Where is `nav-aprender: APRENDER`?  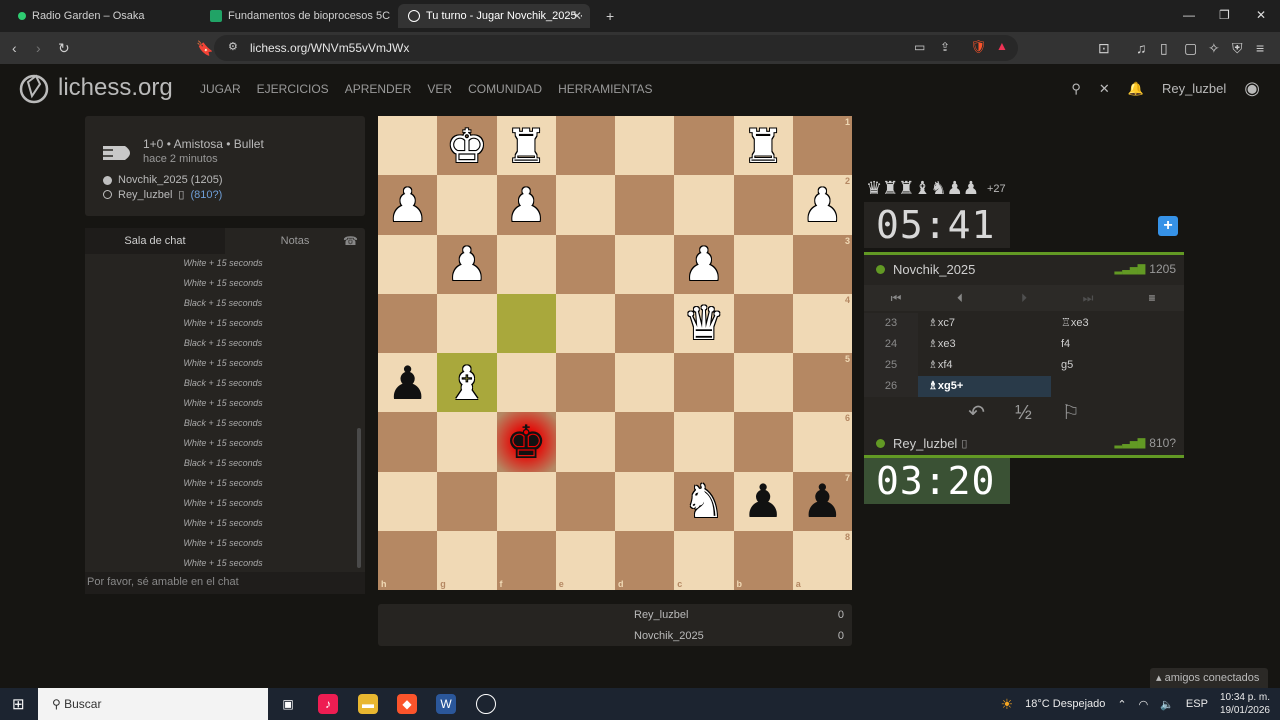
nav-aprender: APRENDER is located at coordinates (378, 89).